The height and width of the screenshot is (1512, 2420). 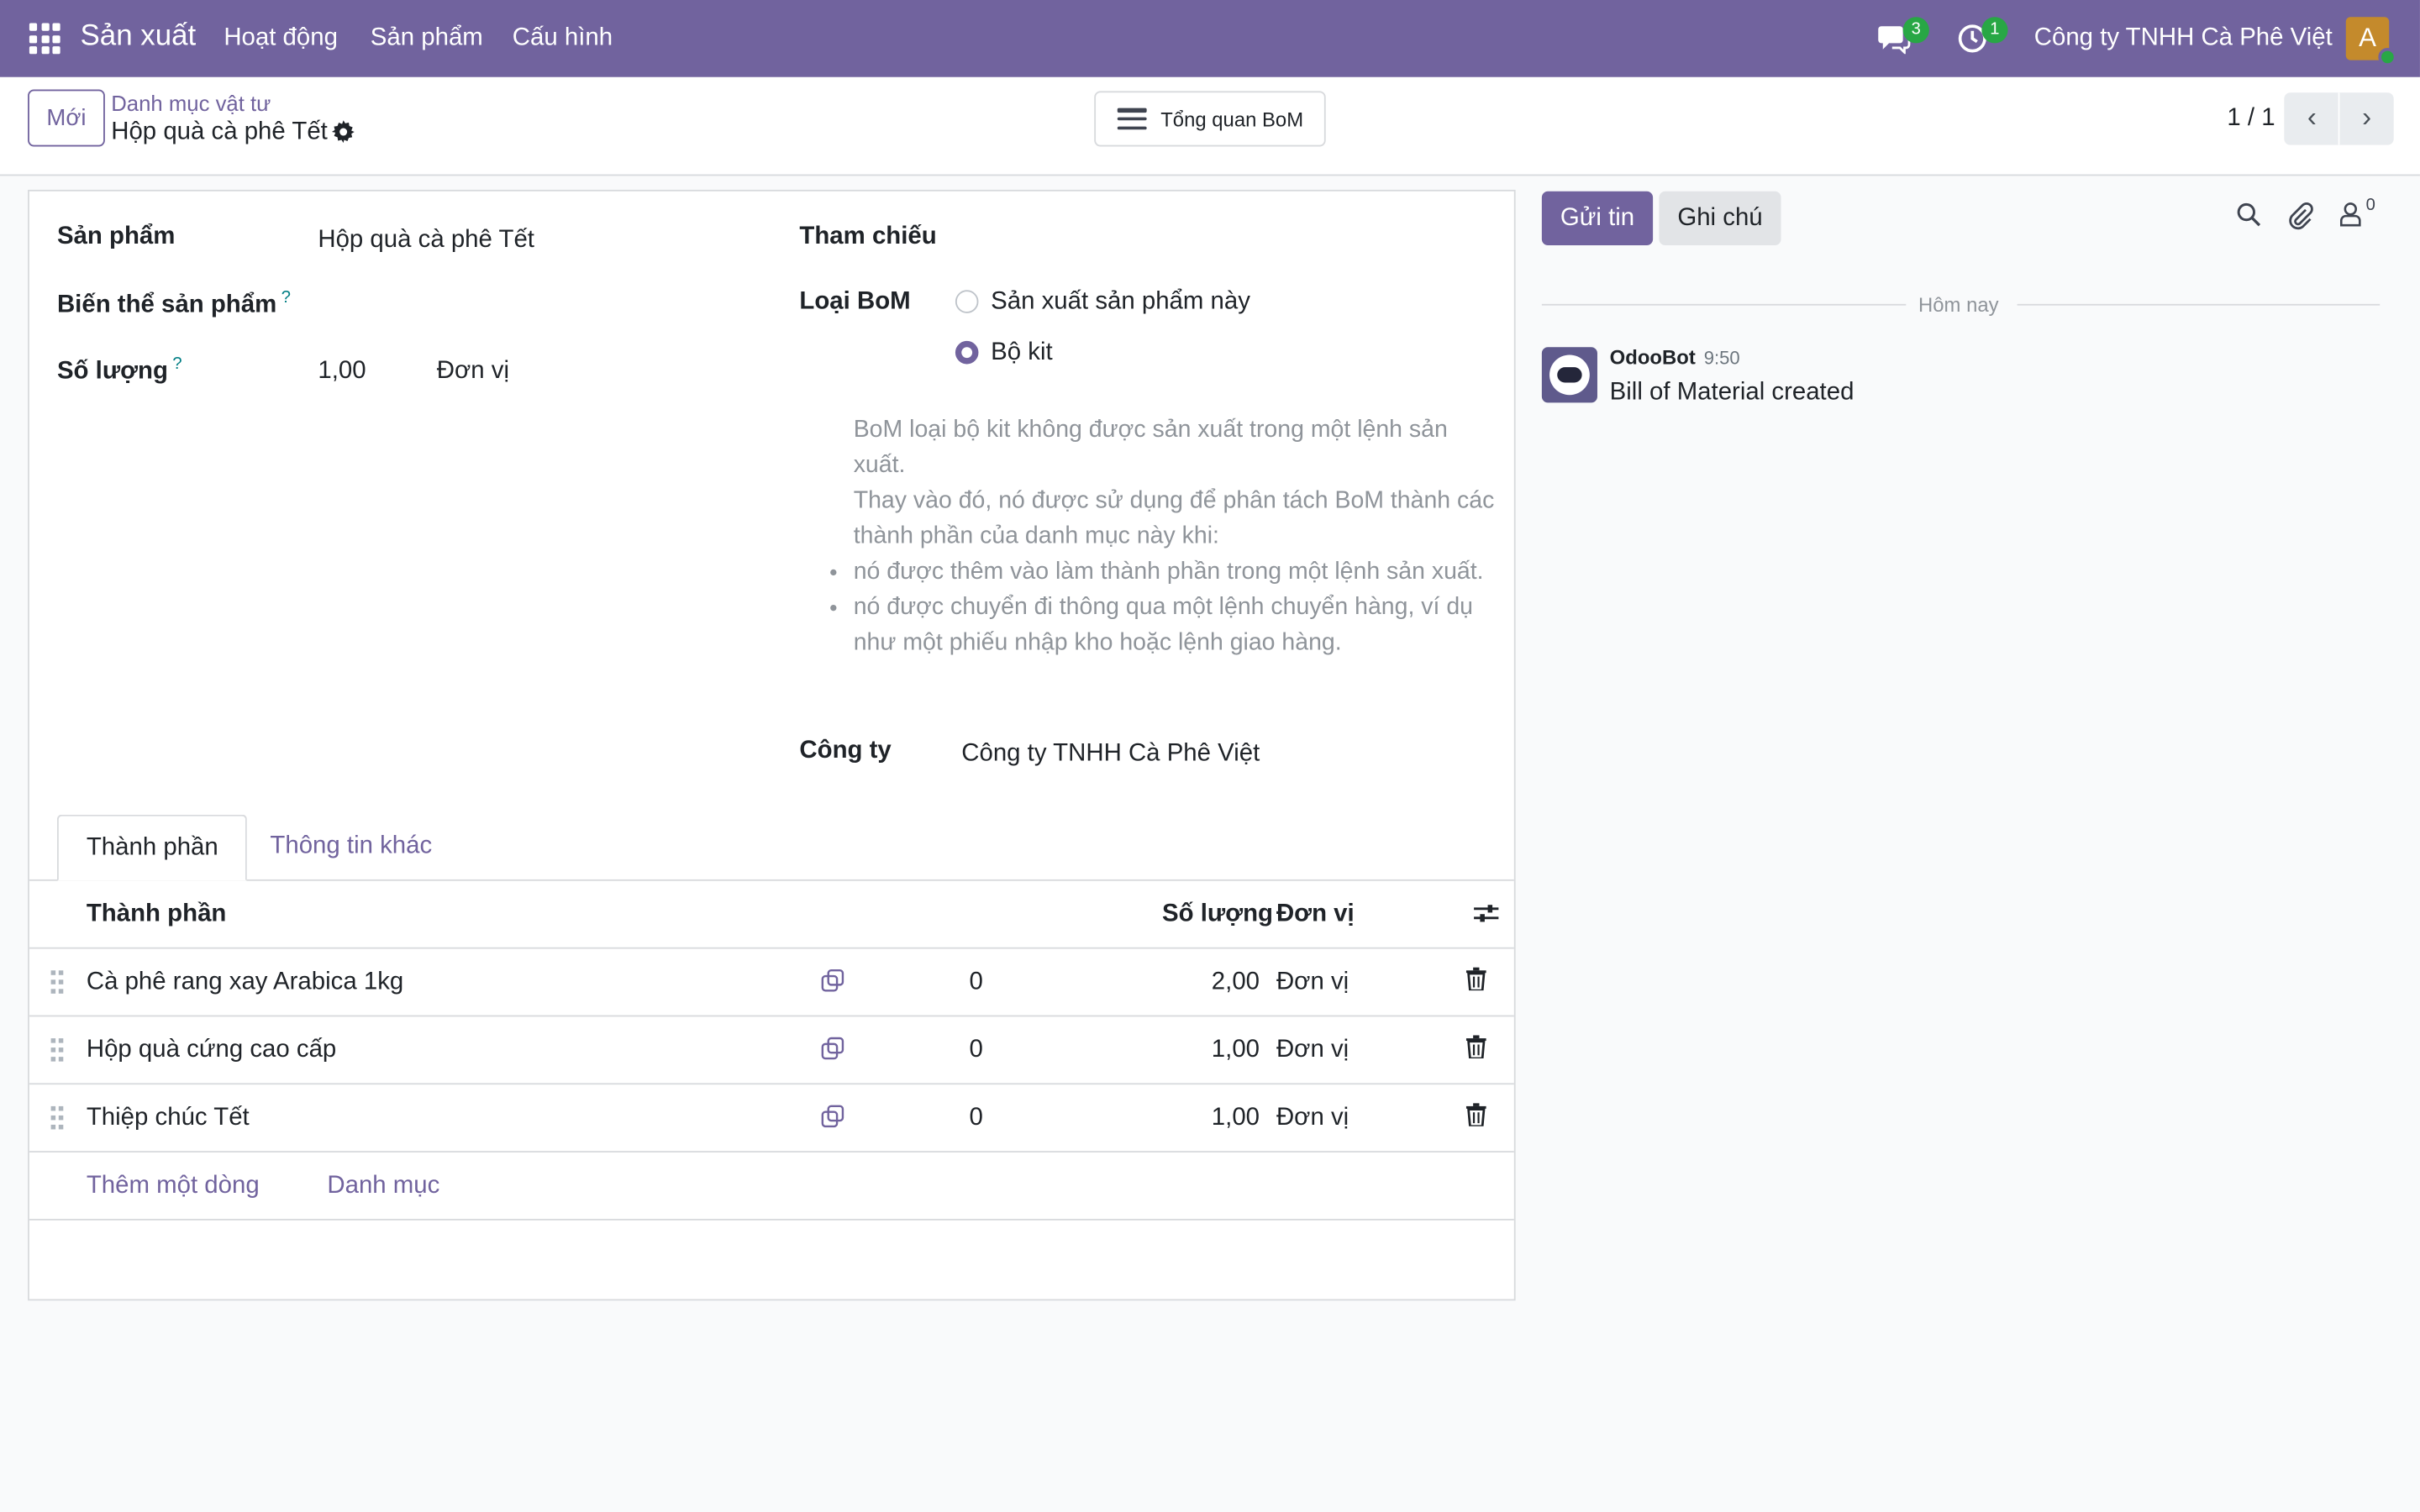 What do you see at coordinates (1120, 302) in the screenshot?
I see `bom-type-manufacture-label: Sản xuất sản phẩm này` at bounding box center [1120, 302].